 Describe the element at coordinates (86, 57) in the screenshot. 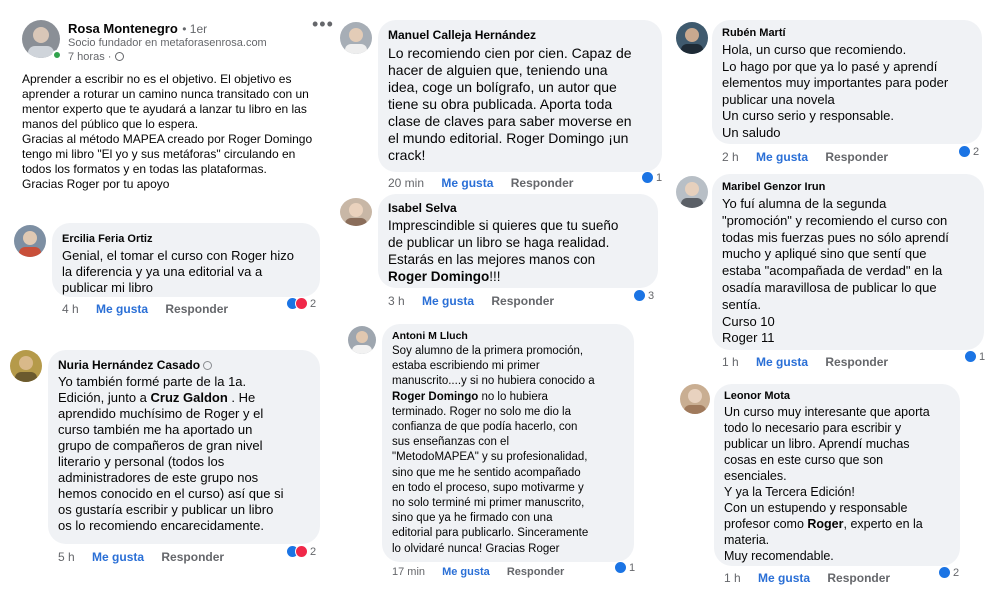

I see `post-time: 7 horas` at that location.